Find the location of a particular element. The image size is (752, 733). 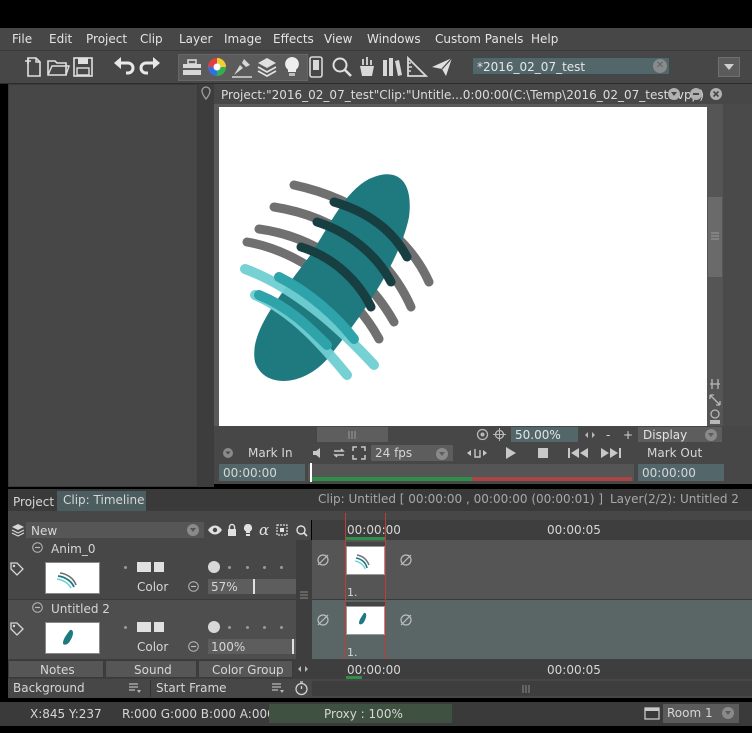

layer-list-scrollbar is located at coordinates (304, 599).